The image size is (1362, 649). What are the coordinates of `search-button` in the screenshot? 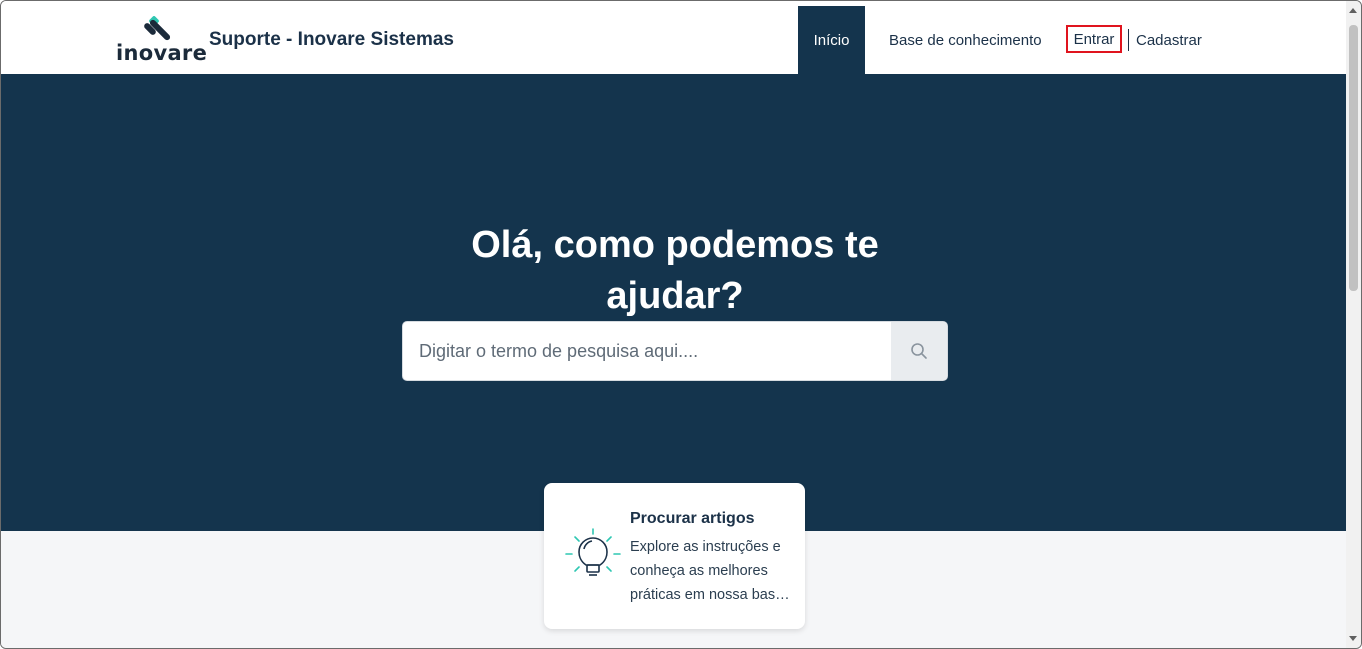 It's located at (919, 351).